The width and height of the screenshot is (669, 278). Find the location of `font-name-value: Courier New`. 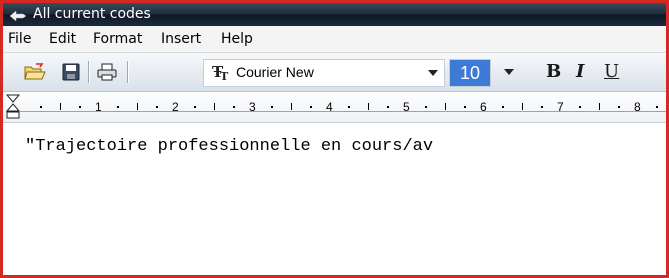

font-name-value: Courier New is located at coordinates (275, 72).